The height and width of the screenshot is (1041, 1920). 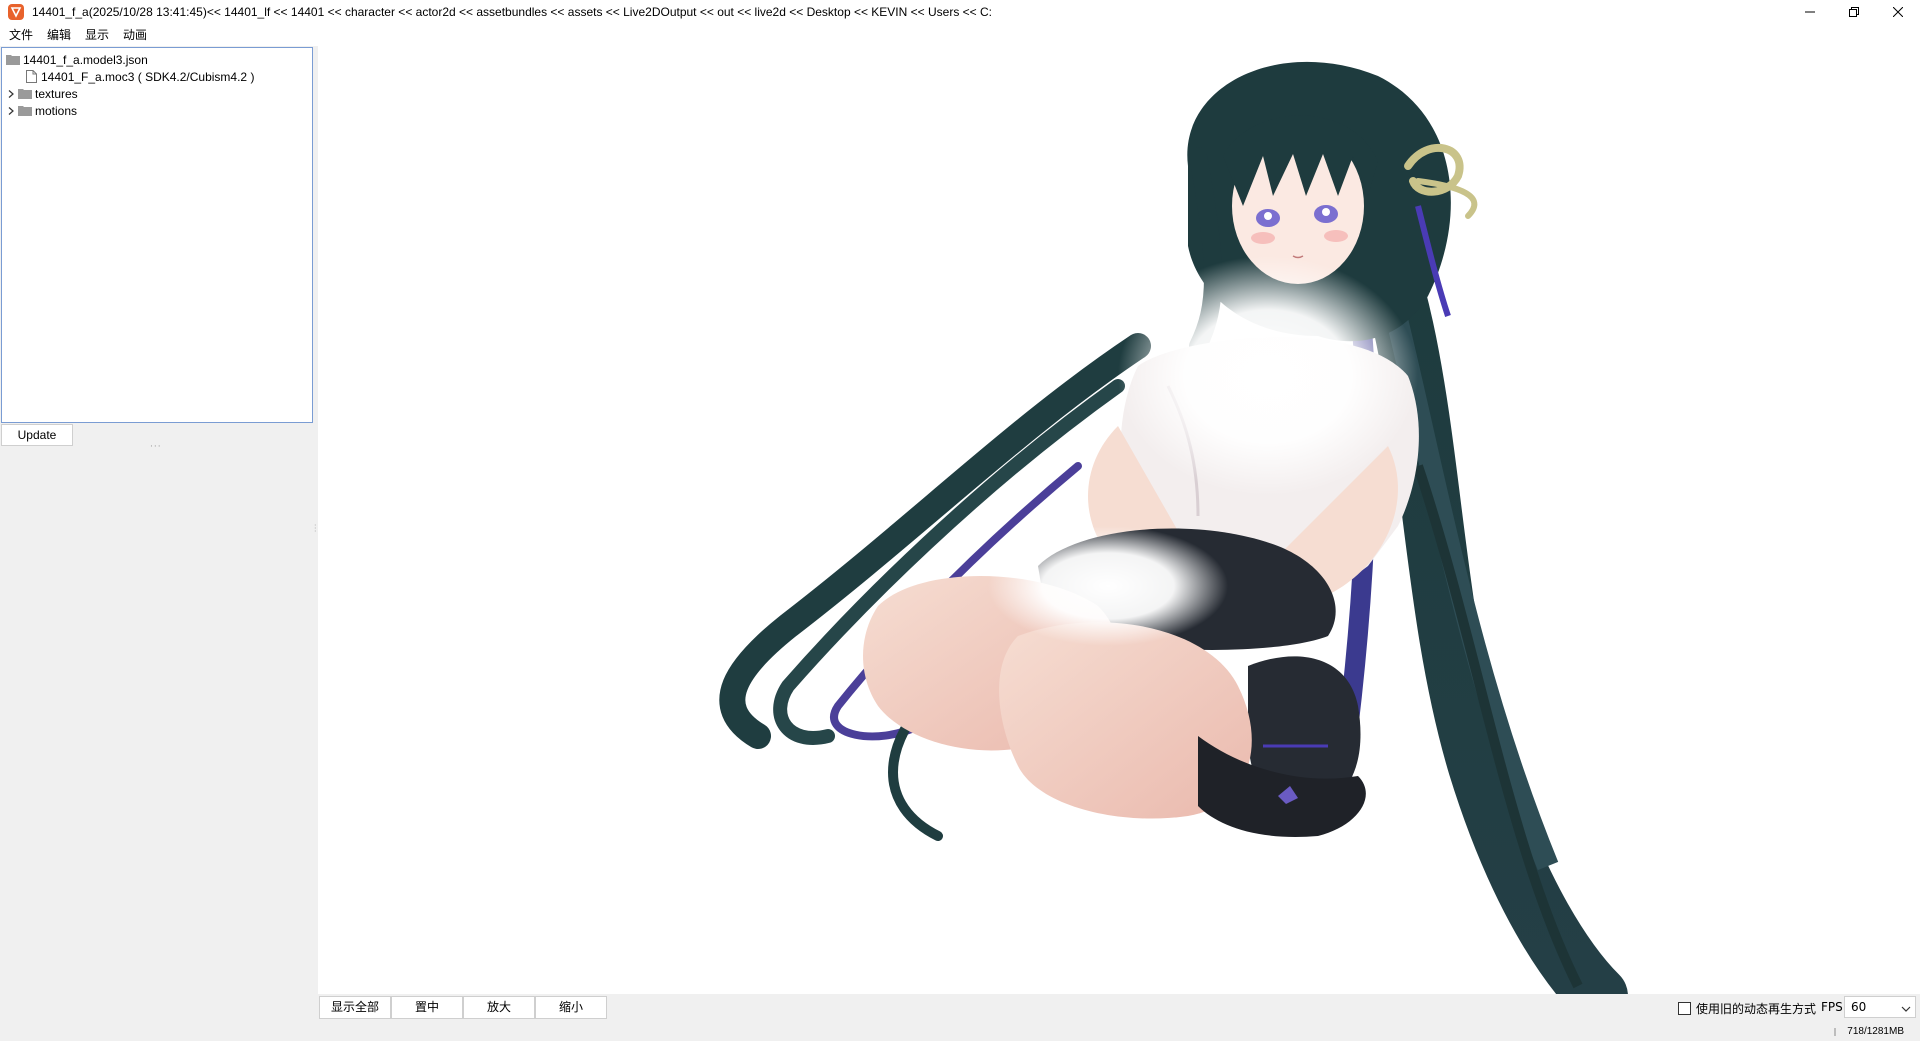 I want to click on window-controls, so click(x=1854, y=12).